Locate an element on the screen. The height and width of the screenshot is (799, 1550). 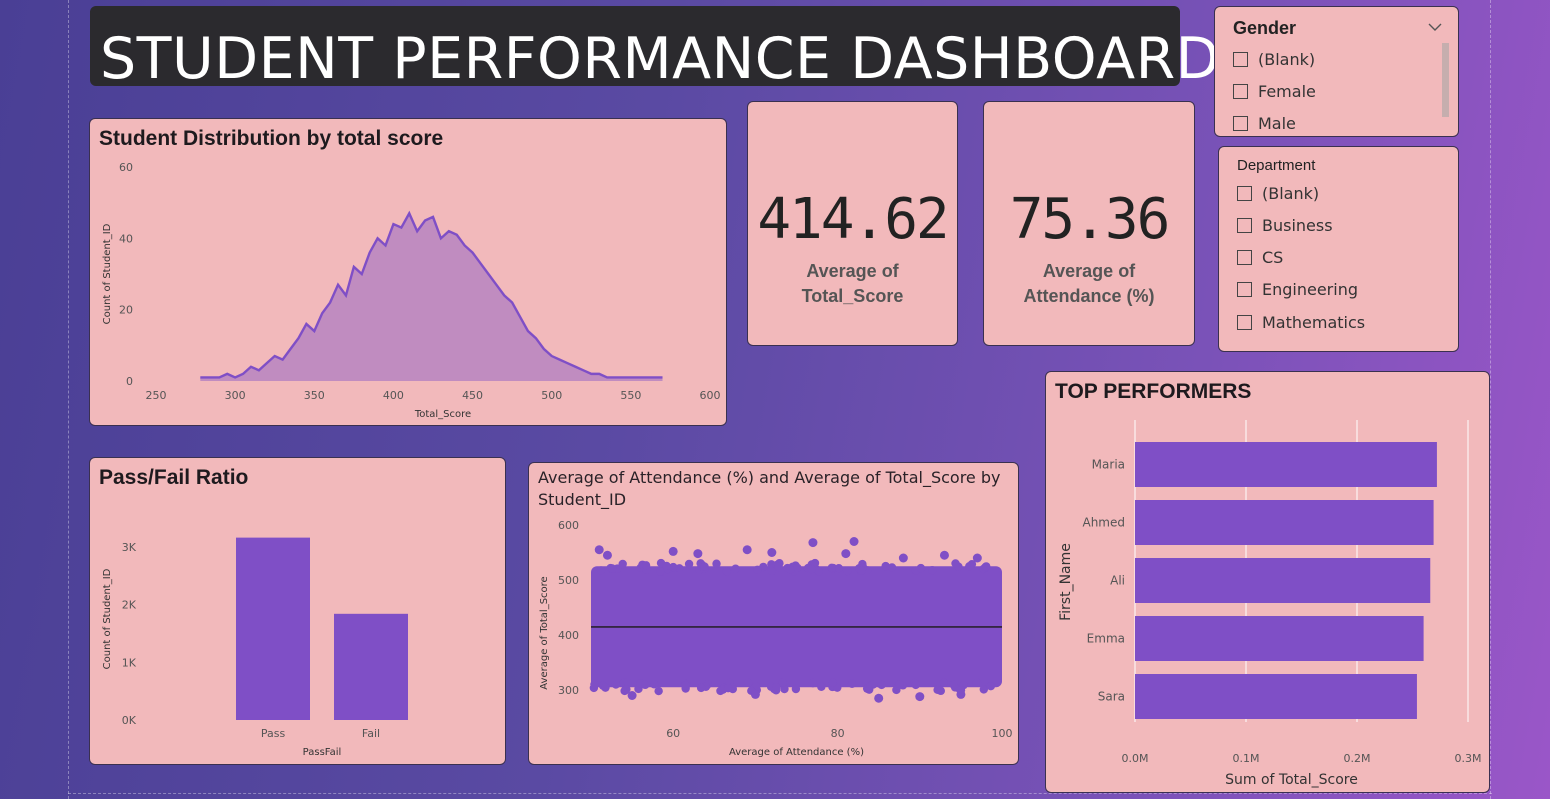
department-option-mathematics: Mathematics is located at coordinates (1301, 322).